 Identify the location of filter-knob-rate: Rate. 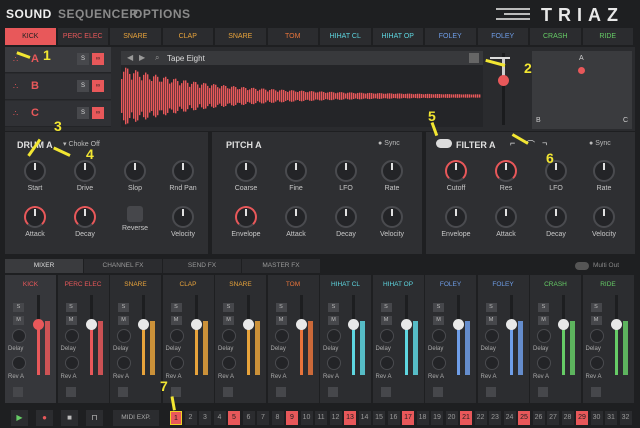
(604, 179).